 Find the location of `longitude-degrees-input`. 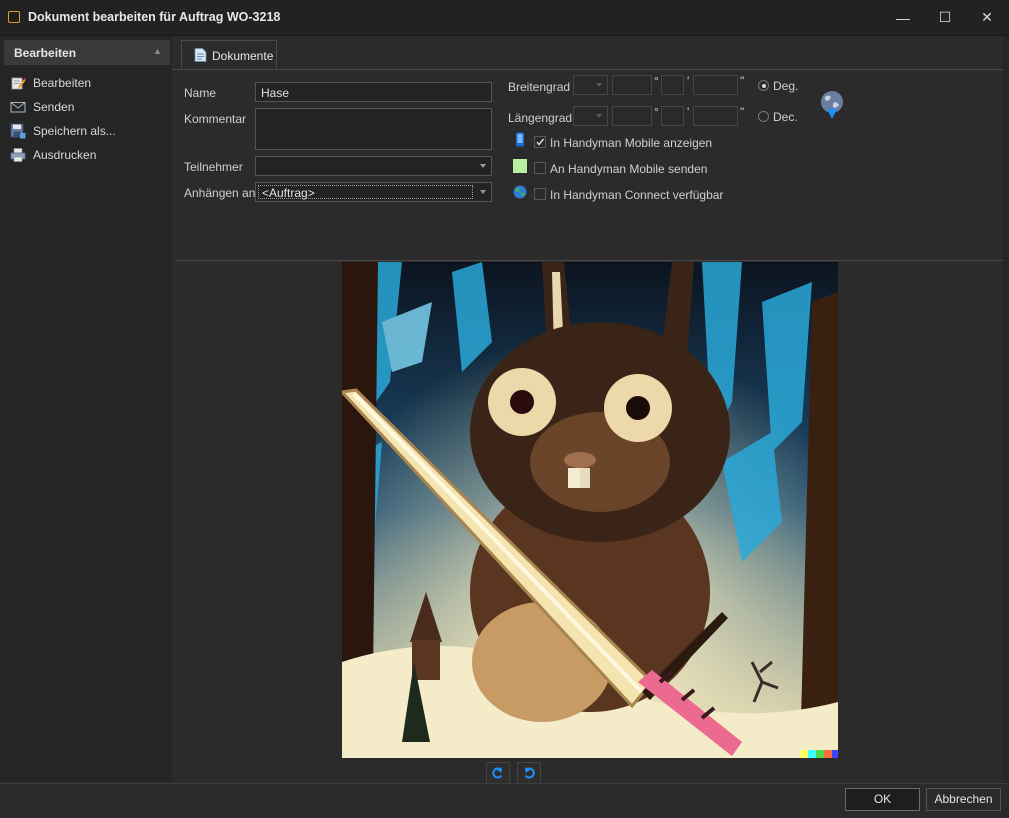

longitude-degrees-input is located at coordinates (632, 116).